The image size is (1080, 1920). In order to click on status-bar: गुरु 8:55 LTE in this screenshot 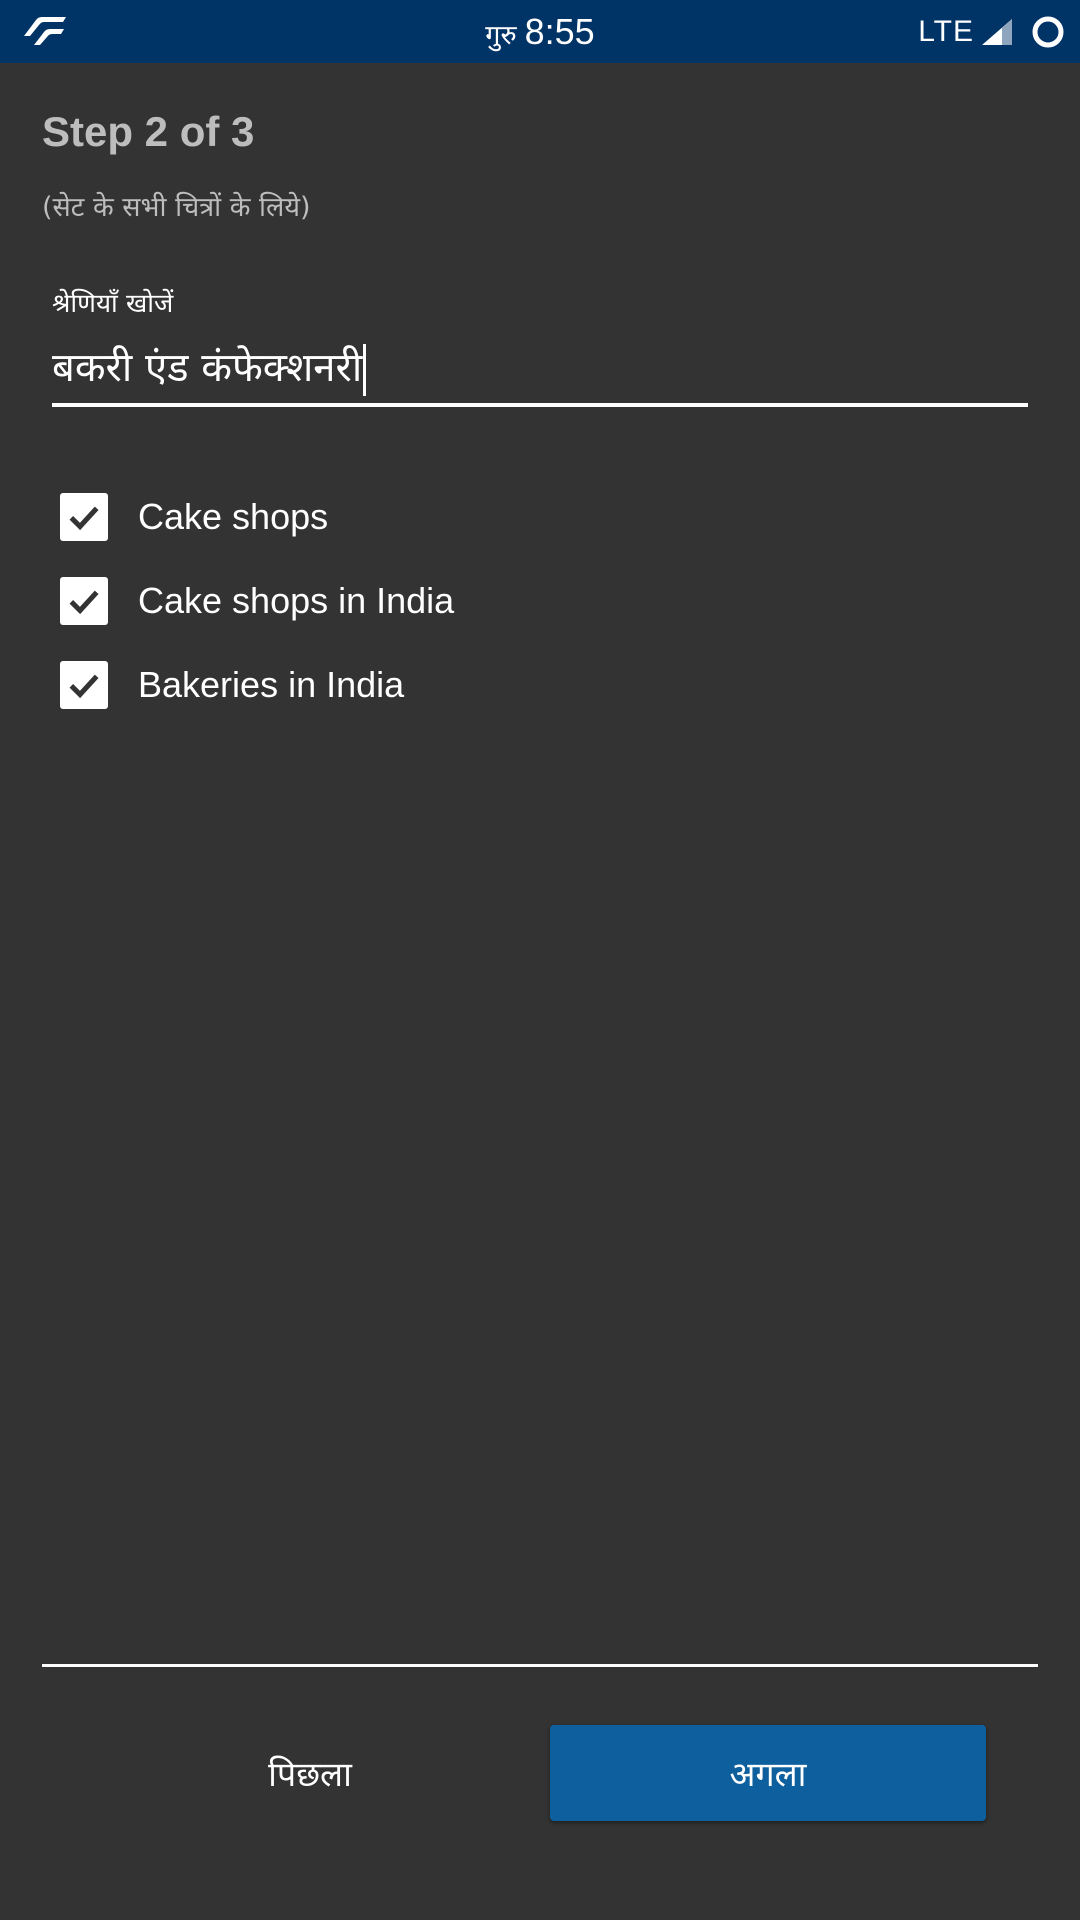, I will do `click(540, 31)`.